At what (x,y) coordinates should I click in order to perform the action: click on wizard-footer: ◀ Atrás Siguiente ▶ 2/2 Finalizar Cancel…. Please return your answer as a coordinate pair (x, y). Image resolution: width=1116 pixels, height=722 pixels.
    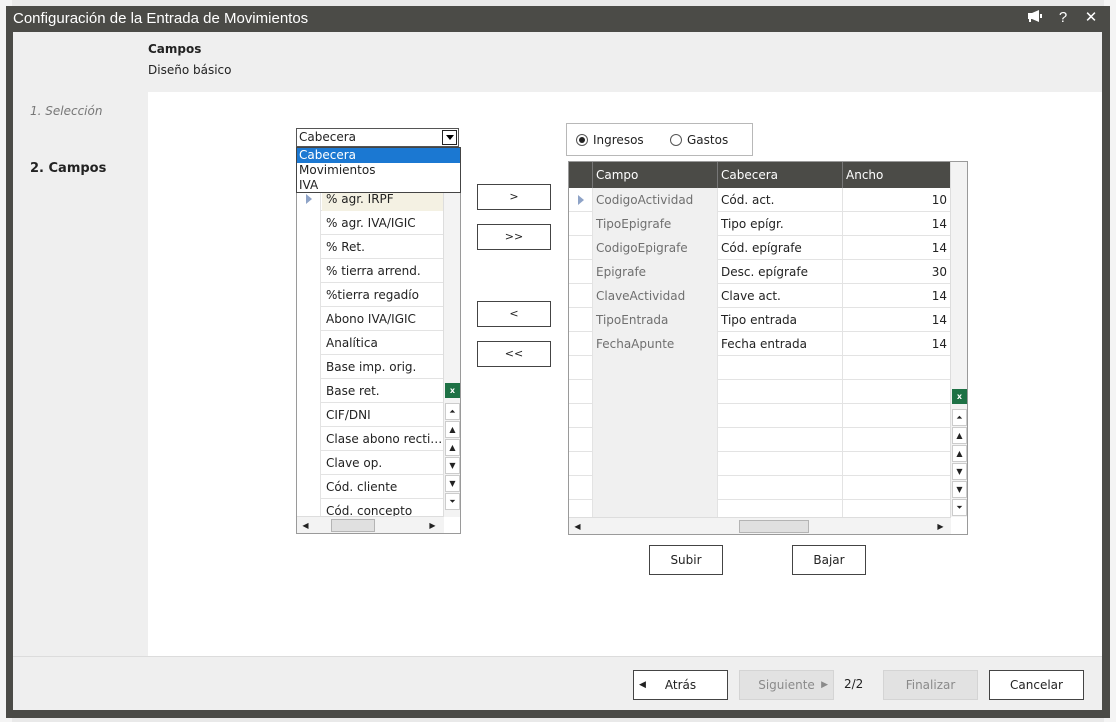
    Looking at the image, I should click on (557, 683).